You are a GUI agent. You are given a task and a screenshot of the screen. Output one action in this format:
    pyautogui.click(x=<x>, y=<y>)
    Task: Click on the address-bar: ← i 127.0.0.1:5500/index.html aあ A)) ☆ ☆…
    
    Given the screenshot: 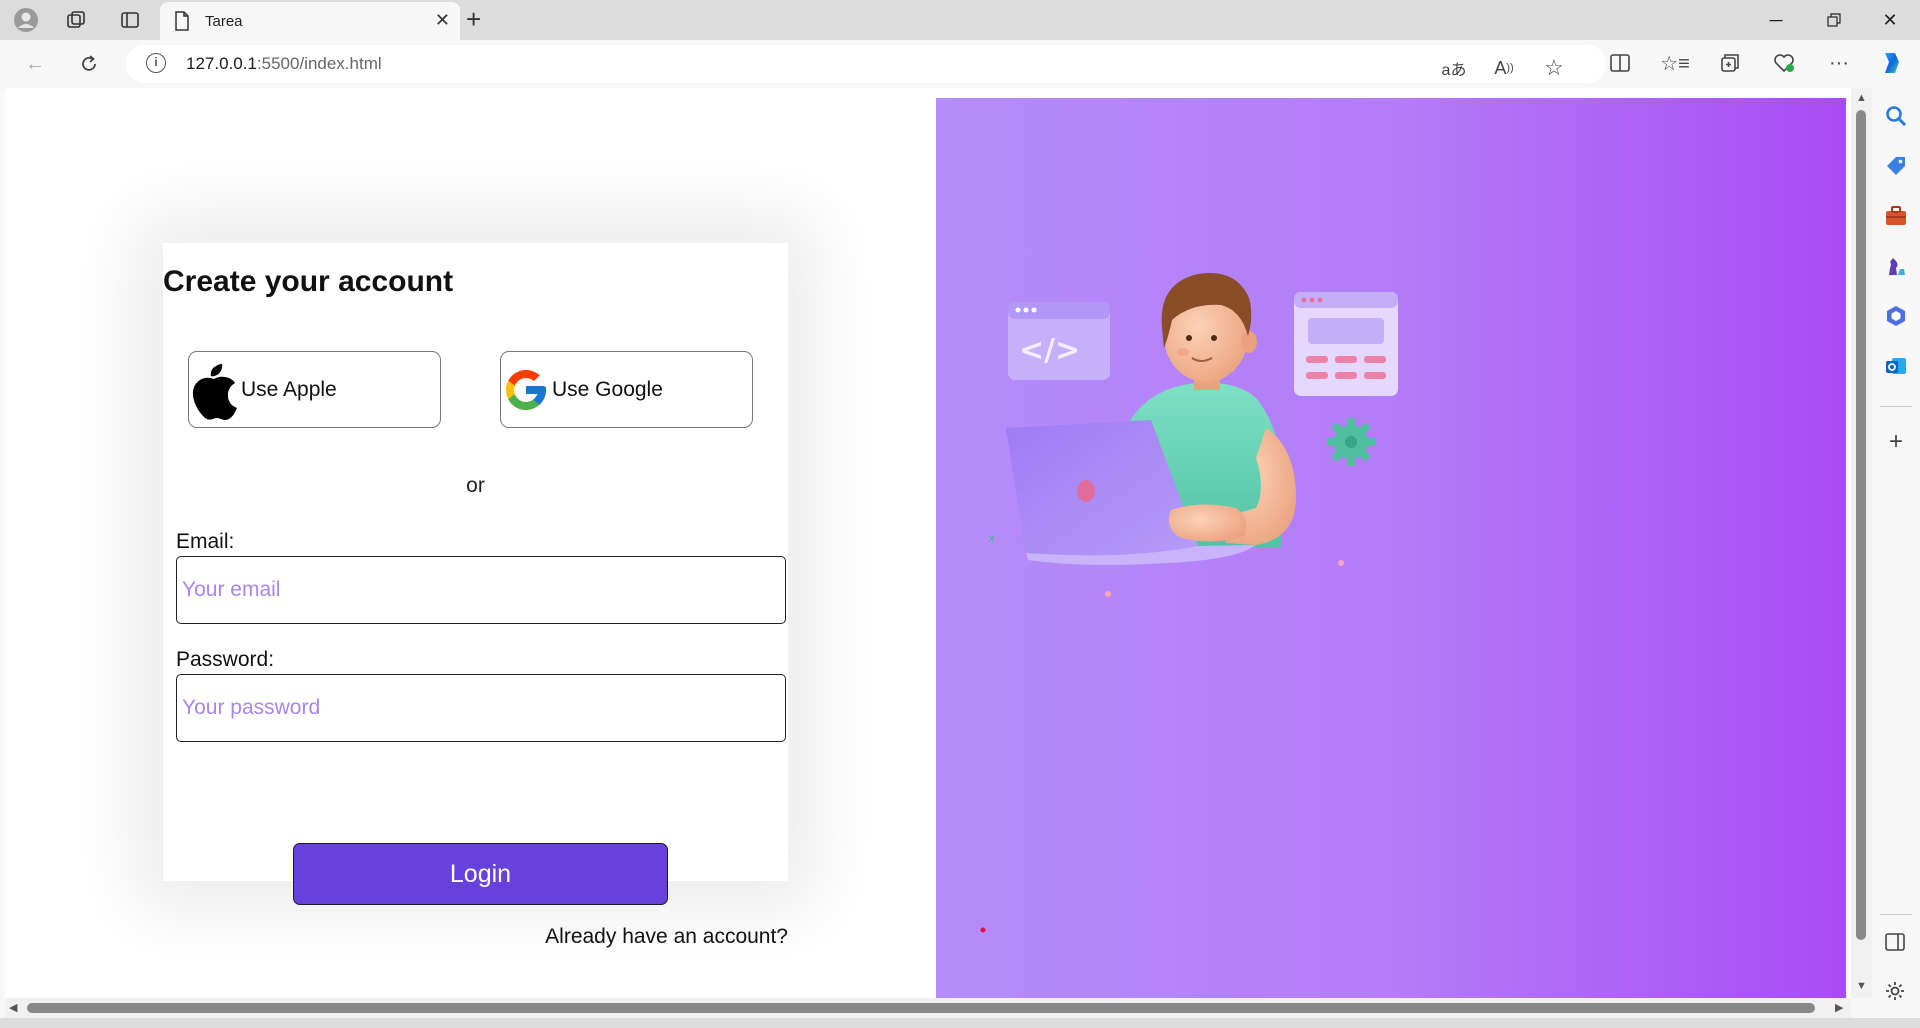 What is the action you would take?
    pyautogui.click(x=960, y=64)
    